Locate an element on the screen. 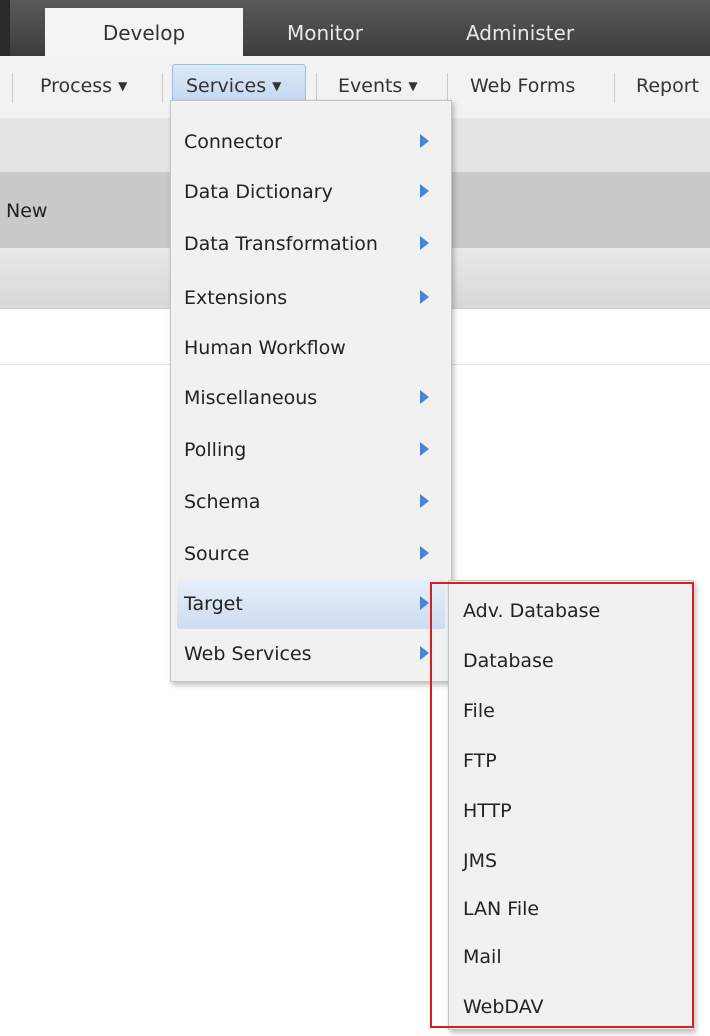  dropdown-item-label: Miscellaneous is located at coordinates (251, 398).